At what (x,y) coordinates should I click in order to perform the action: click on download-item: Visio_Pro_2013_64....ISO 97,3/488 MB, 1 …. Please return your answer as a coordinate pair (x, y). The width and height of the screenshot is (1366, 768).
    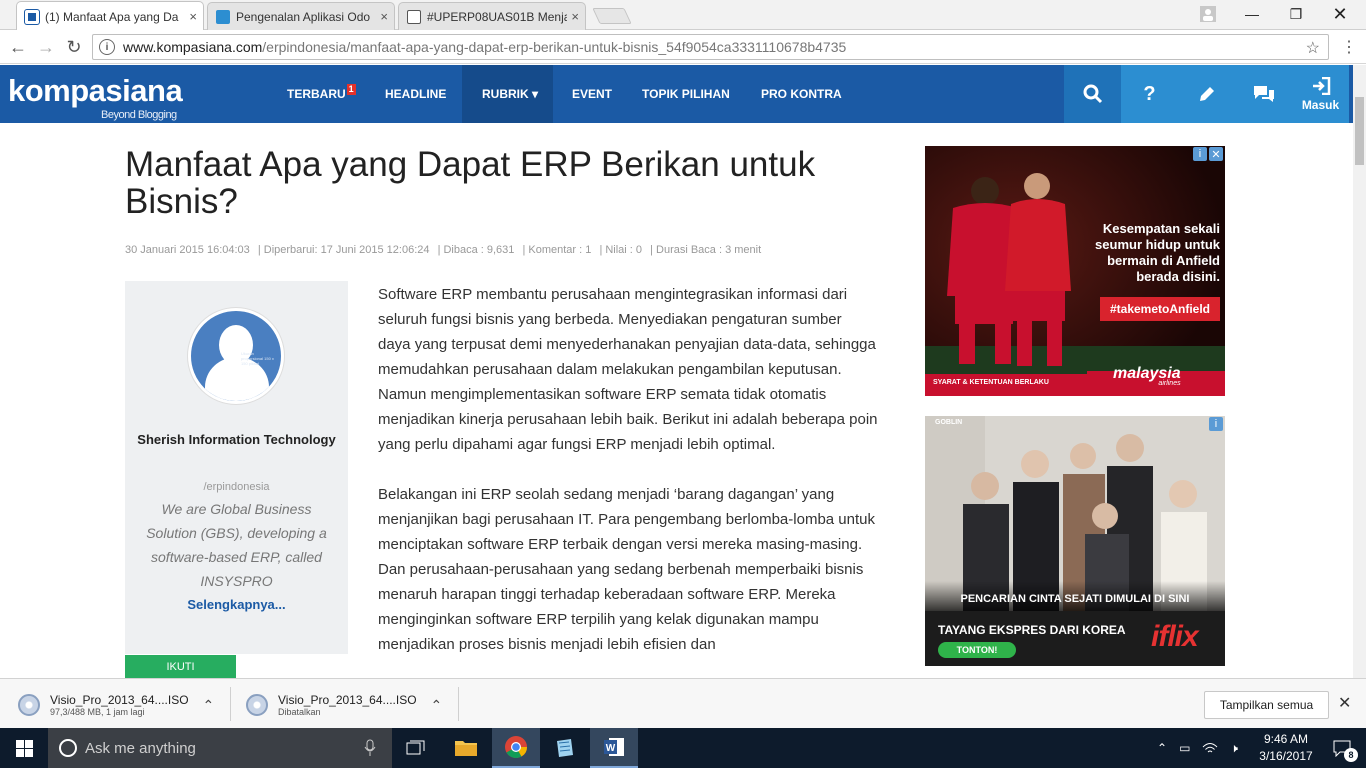
    Looking at the image, I should click on (116, 705).